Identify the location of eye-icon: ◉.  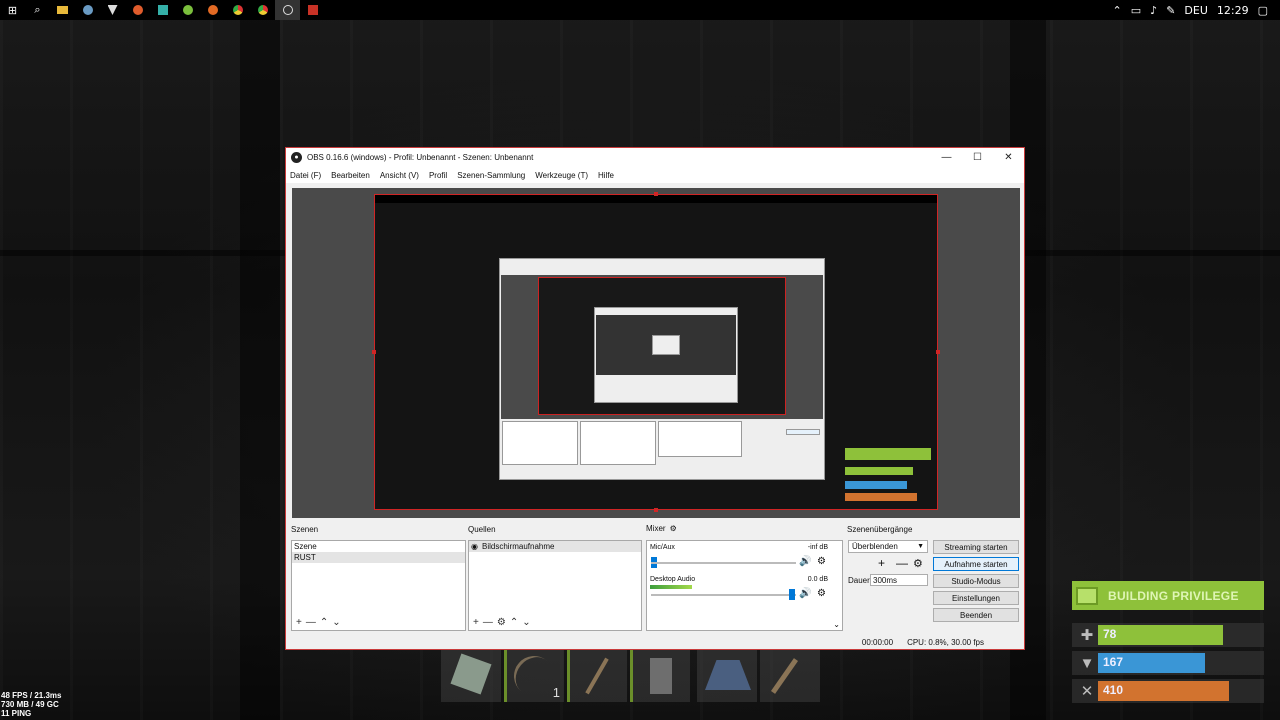
(474, 546).